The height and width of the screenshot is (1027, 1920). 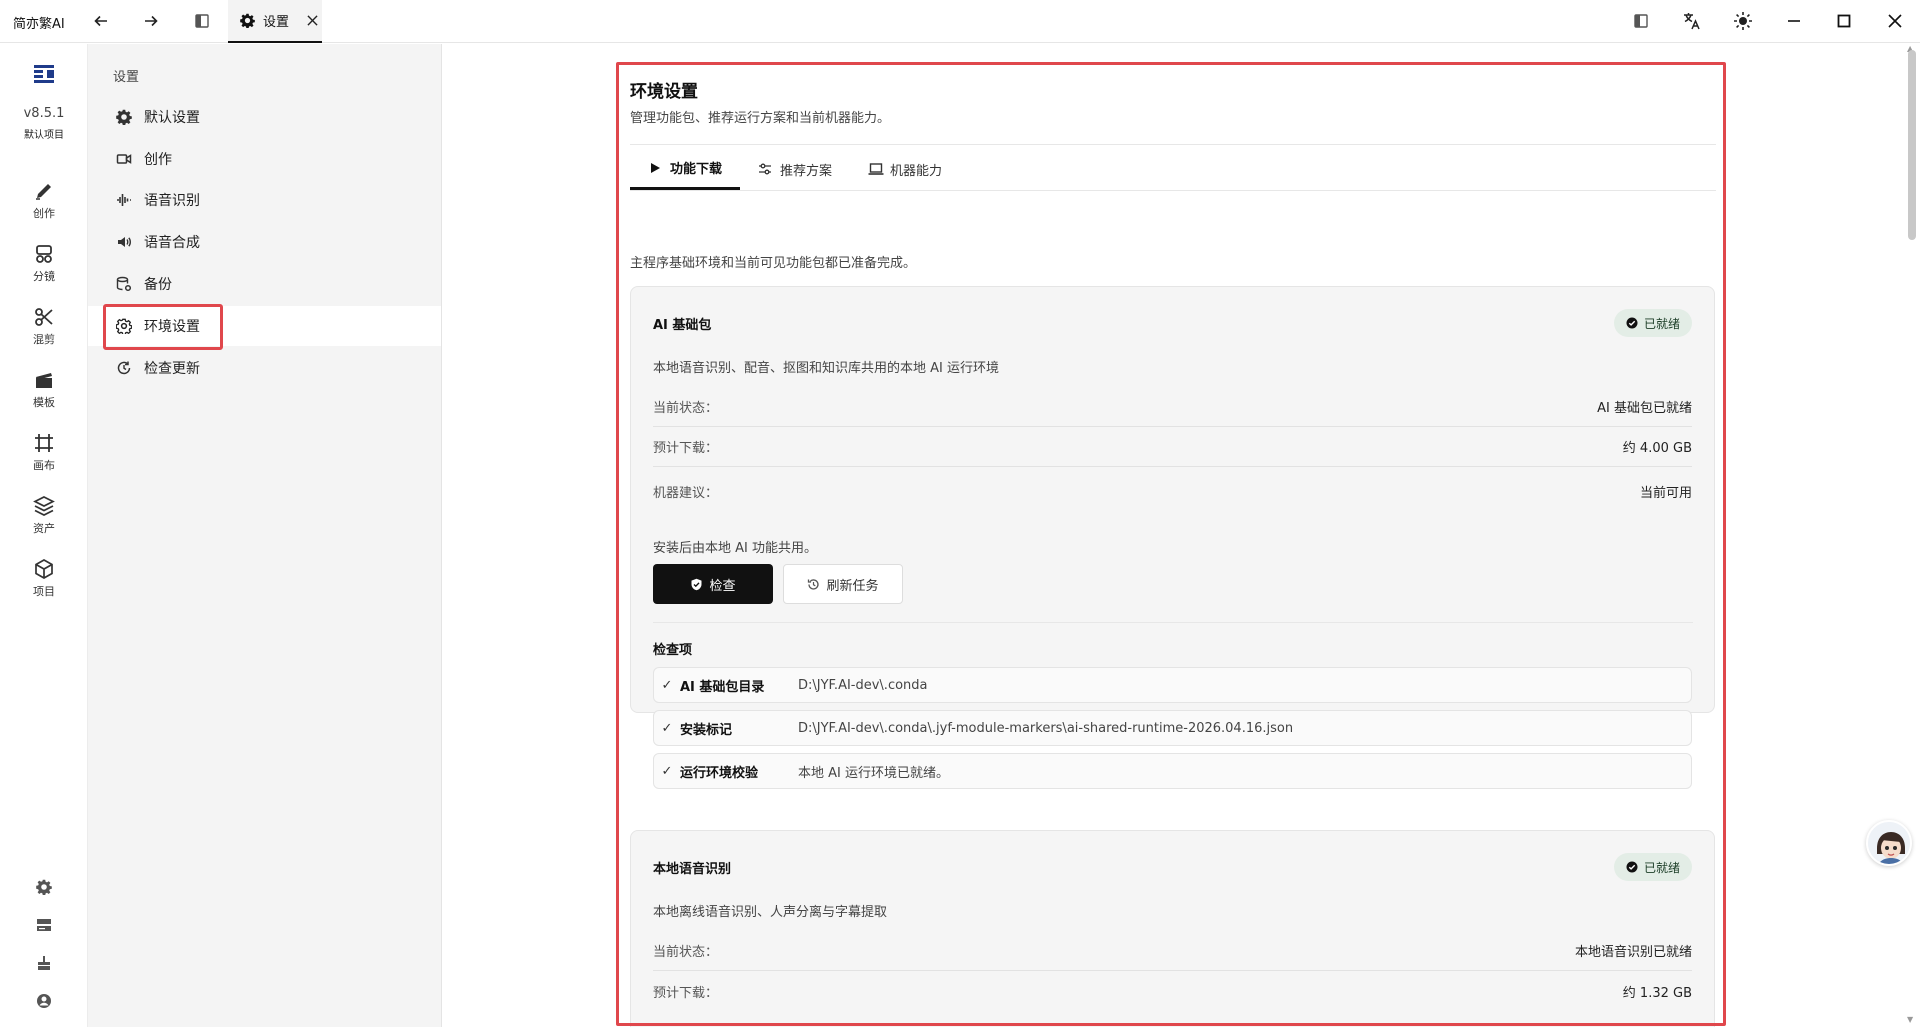 I want to click on cleanup-brush-icon, so click(x=44, y=963).